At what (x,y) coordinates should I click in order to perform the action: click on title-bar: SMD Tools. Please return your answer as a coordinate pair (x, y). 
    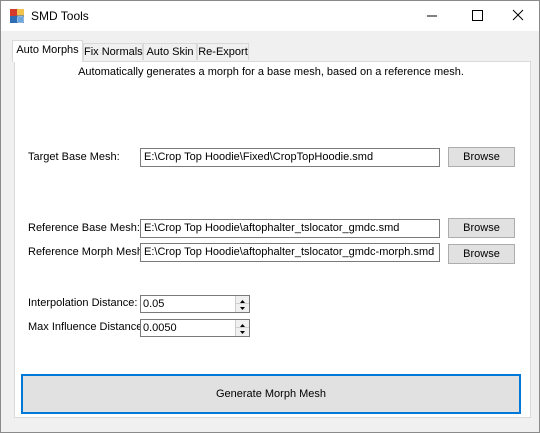
    Looking at the image, I should click on (270, 16).